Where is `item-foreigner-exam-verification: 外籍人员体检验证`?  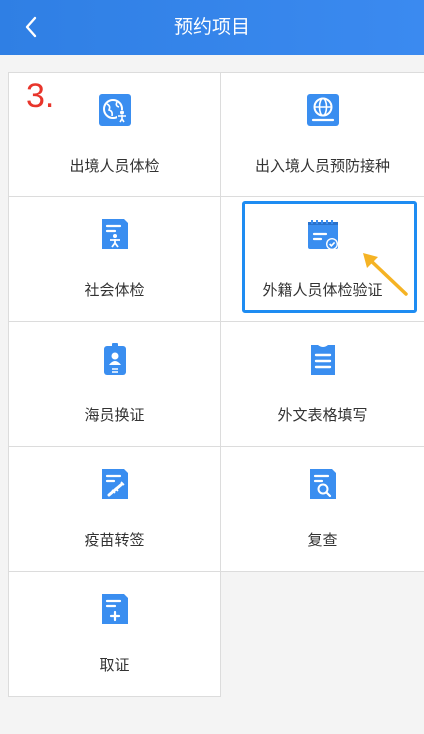 item-foreigner-exam-verification: 外籍人员体检验证 is located at coordinates (322, 259).